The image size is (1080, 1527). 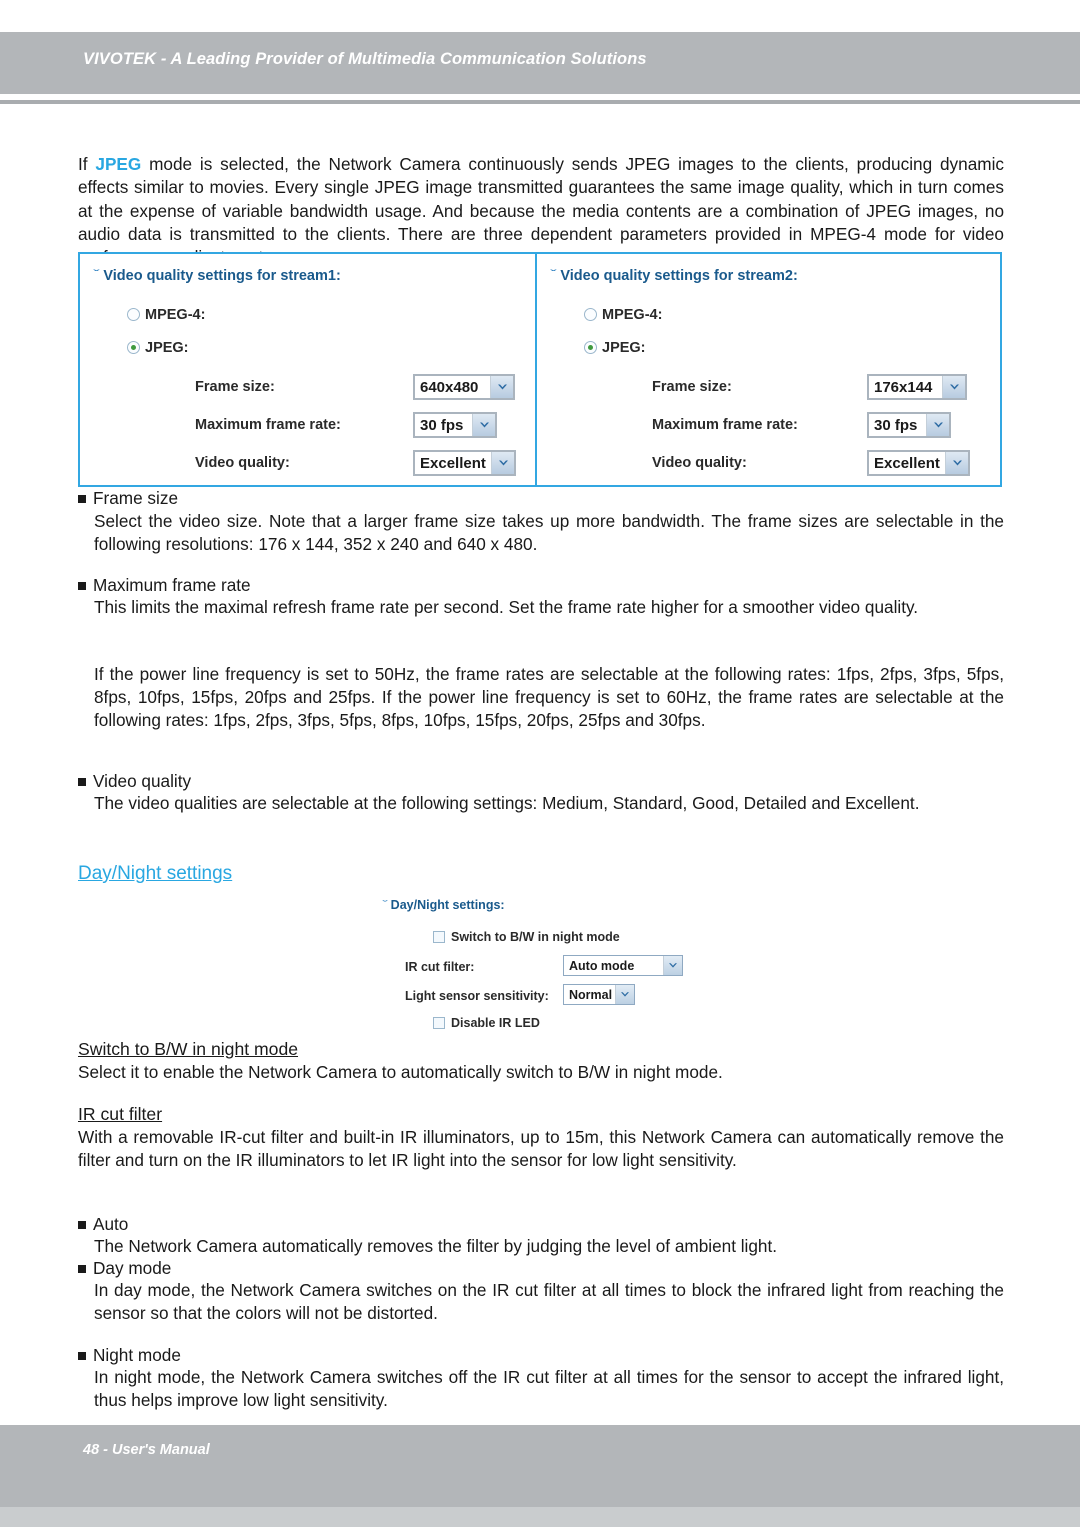 I want to click on stream1-max-frame-rate-label: Maximum frame rate:, so click(x=268, y=425).